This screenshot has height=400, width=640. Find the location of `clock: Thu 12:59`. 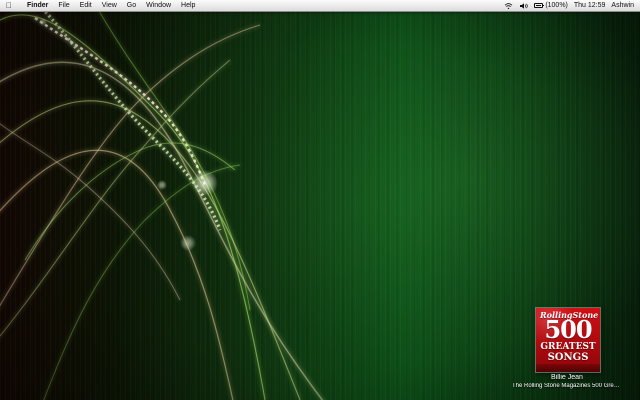

clock: Thu 12:59 is located at coordinates (590, 5).